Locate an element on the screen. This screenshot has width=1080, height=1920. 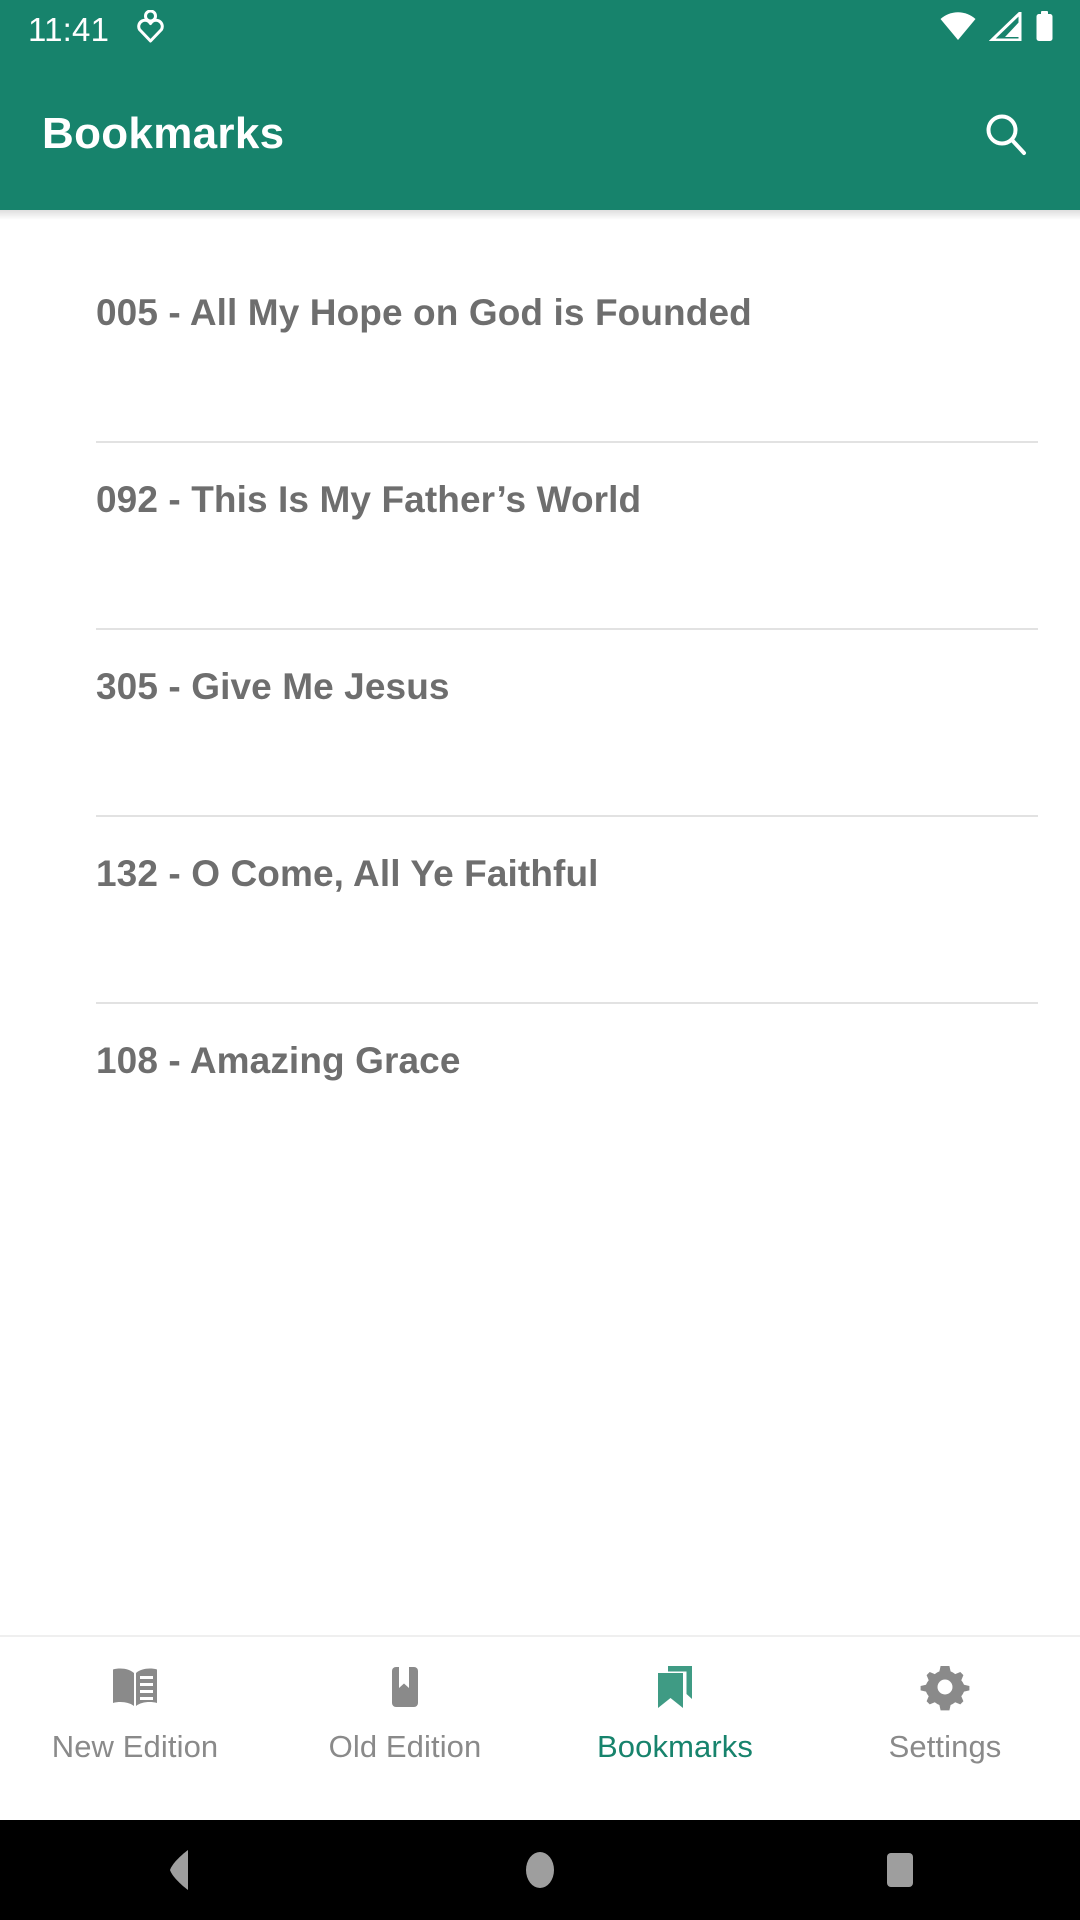
list-item: 005 - All My Hope on God is Founded is located at coordinates (540, 349).